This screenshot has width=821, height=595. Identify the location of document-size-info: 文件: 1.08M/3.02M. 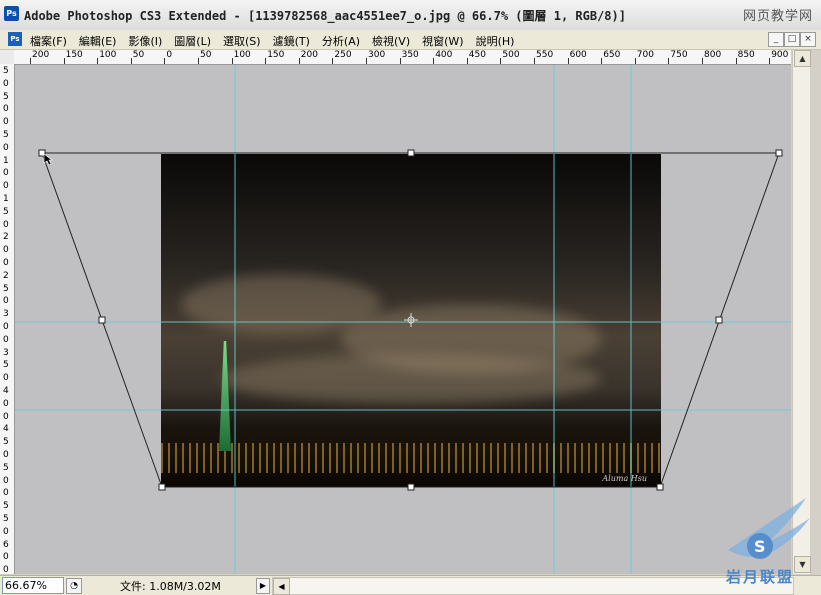
(170, 586).